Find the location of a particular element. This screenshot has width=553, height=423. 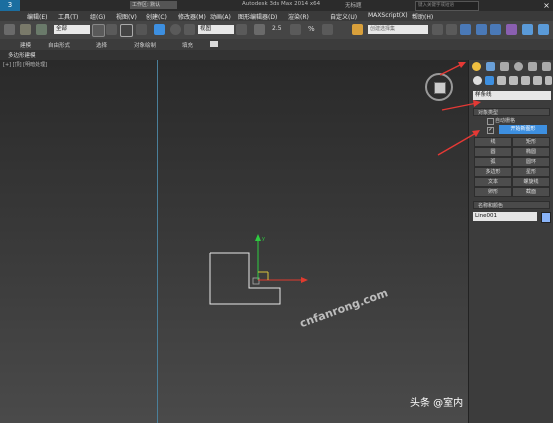

menu-item-9: 自定义(U) is located at coordinates (343, 16).